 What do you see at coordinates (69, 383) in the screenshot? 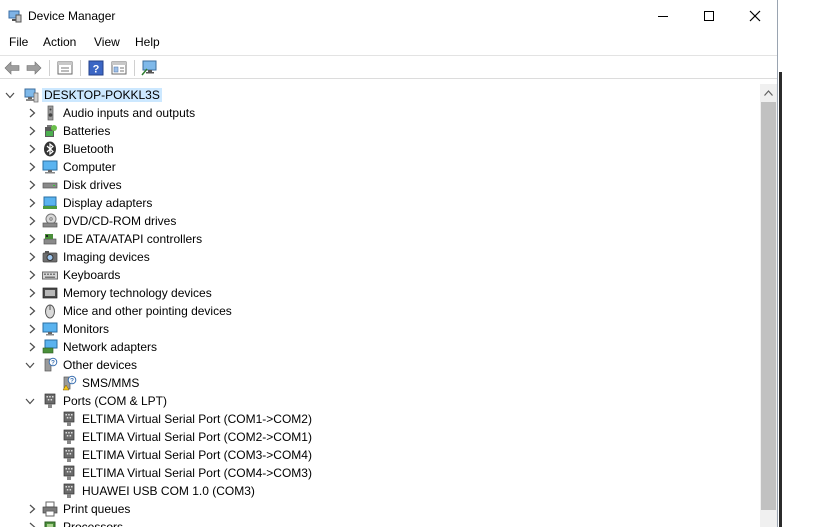
I see `unknown-device-warning-icon: ?` at bounding box center [69, 383].